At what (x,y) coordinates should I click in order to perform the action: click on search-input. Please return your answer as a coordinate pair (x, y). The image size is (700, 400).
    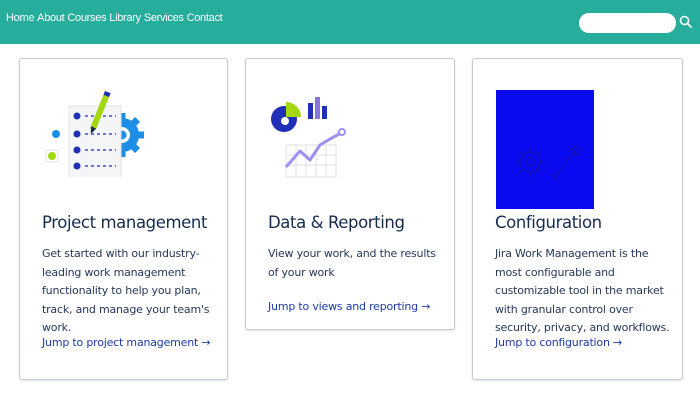
    Looking at the image, I should click on (627, 23).